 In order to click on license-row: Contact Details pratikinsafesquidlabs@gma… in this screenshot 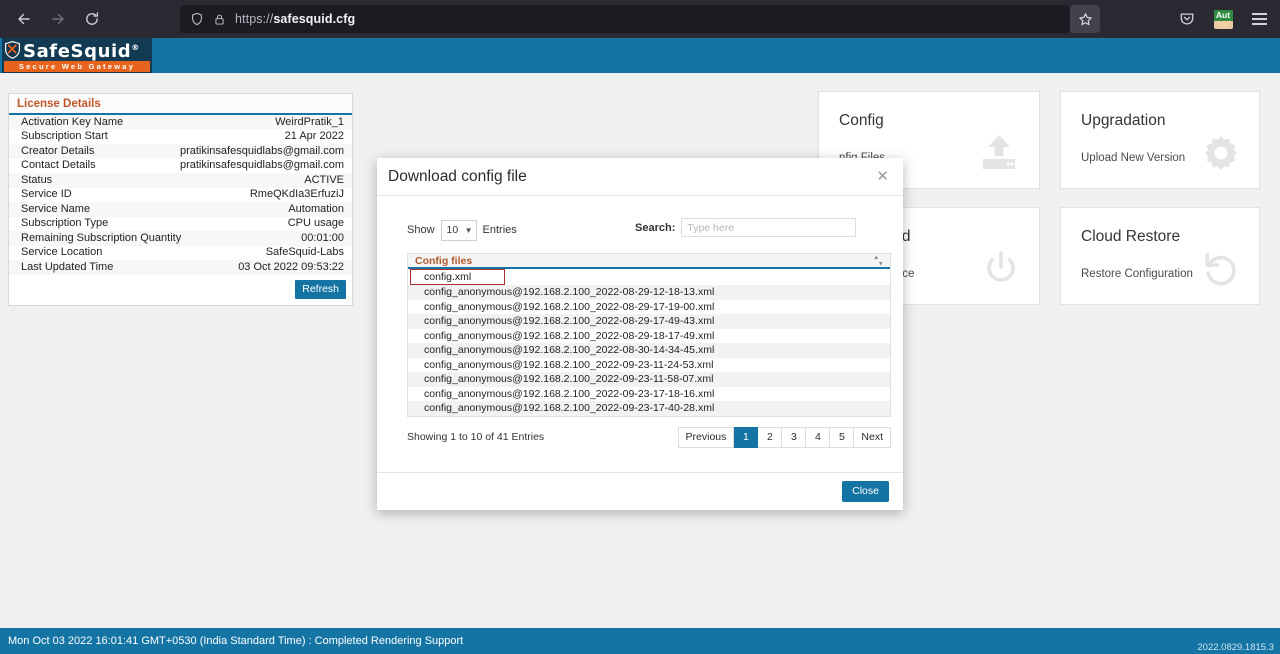, I will do `click(180, 166)`.